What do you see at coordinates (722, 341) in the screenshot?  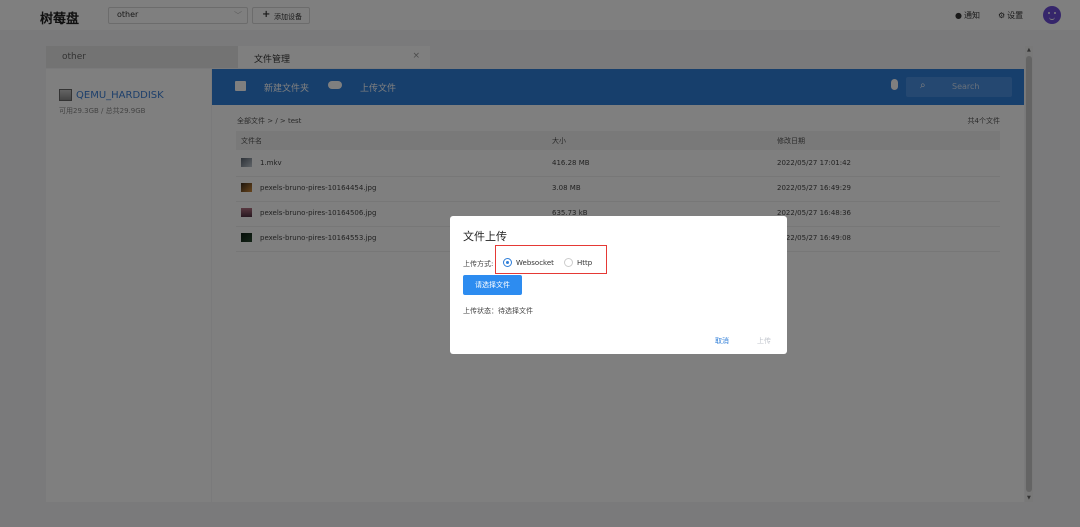 I see `cancel-button: 取消` at bounding box center [722, 341].